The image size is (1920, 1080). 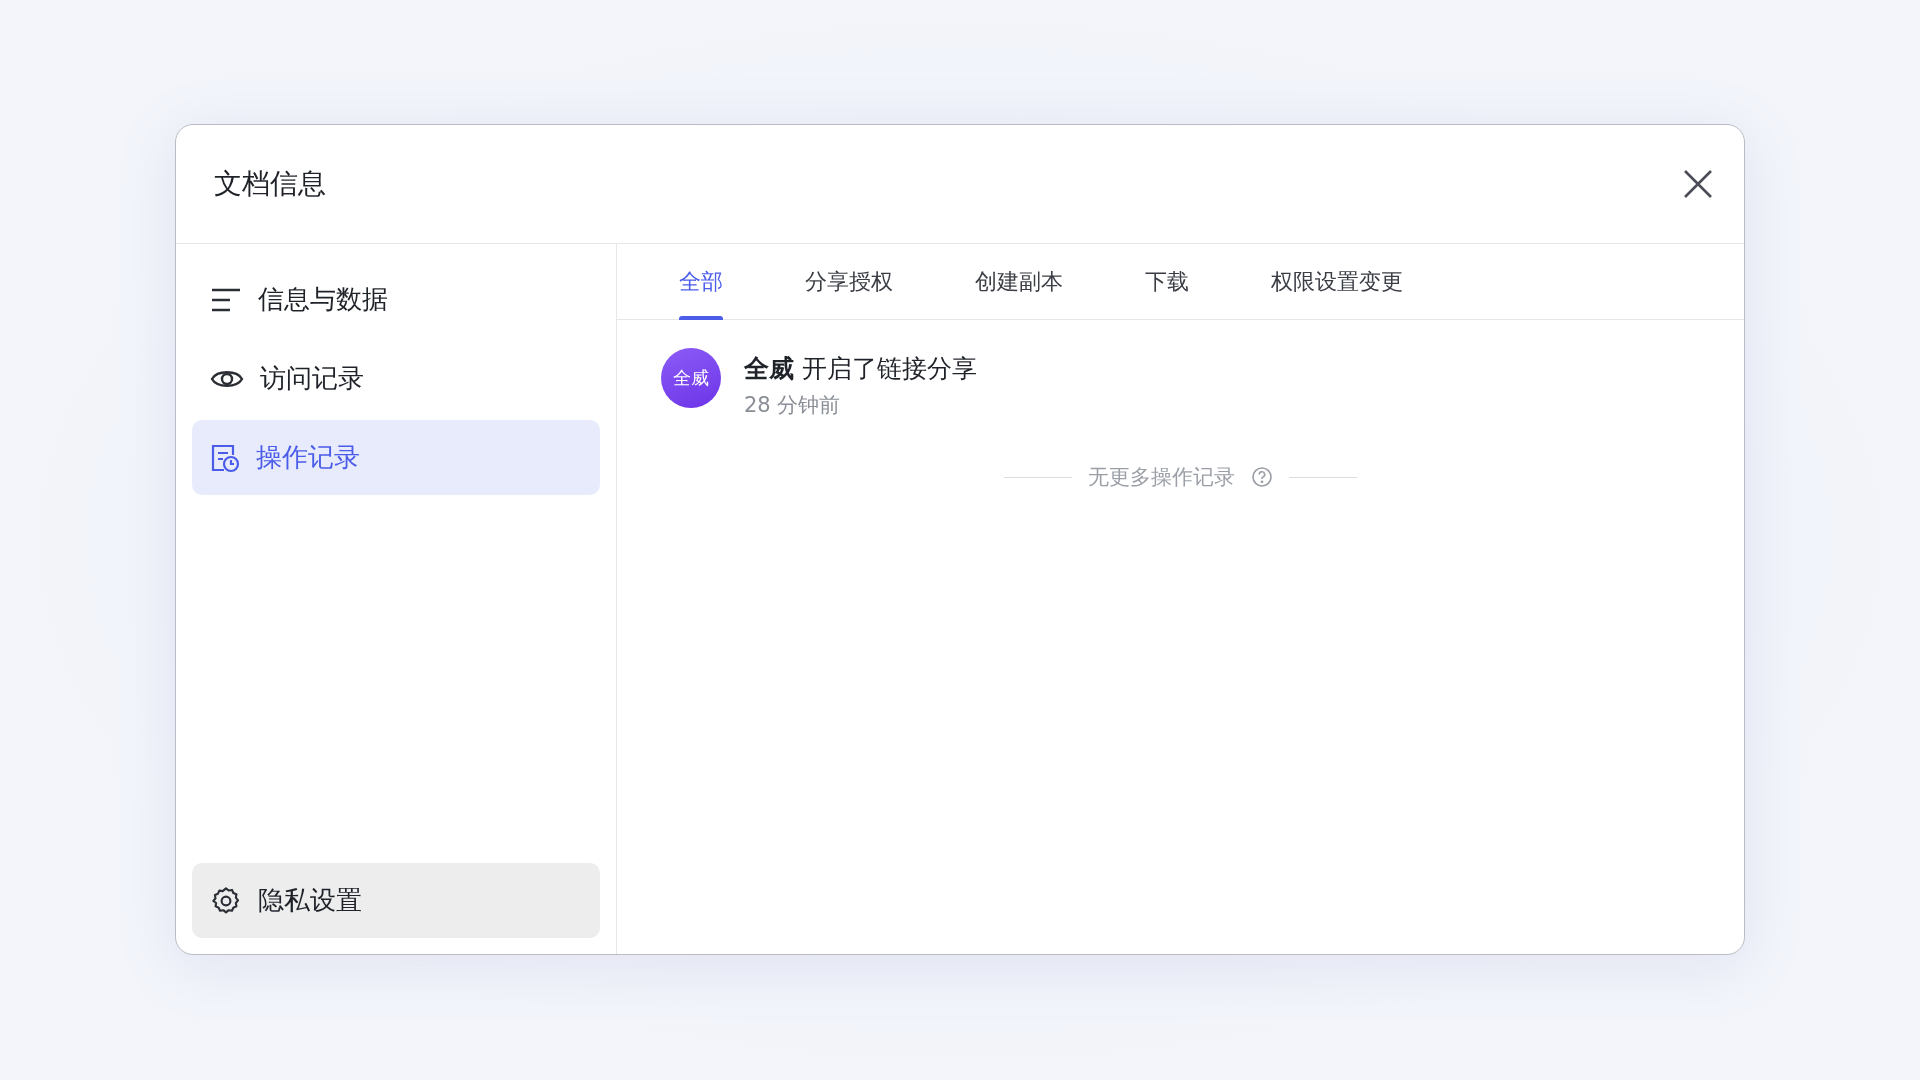 I want to click on menu-icon, so click(x=226, y=299).